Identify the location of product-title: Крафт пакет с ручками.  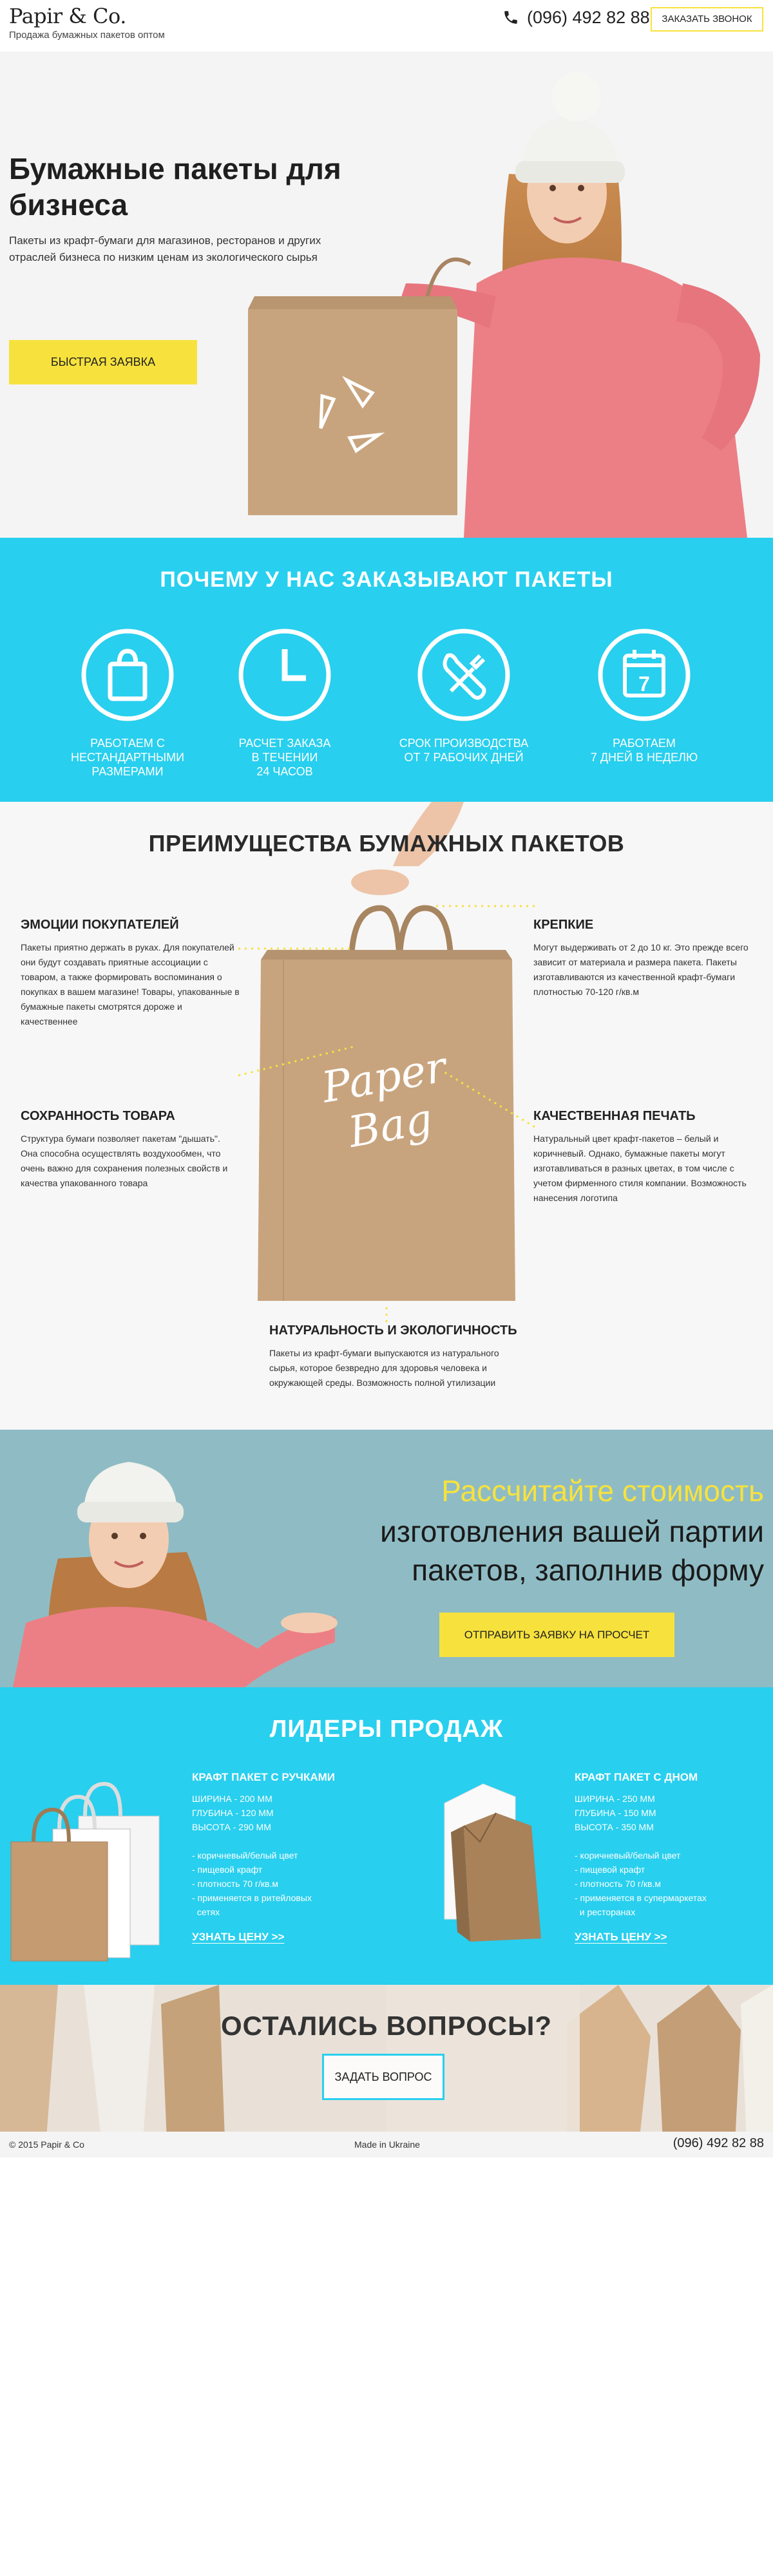
(264, 1777).